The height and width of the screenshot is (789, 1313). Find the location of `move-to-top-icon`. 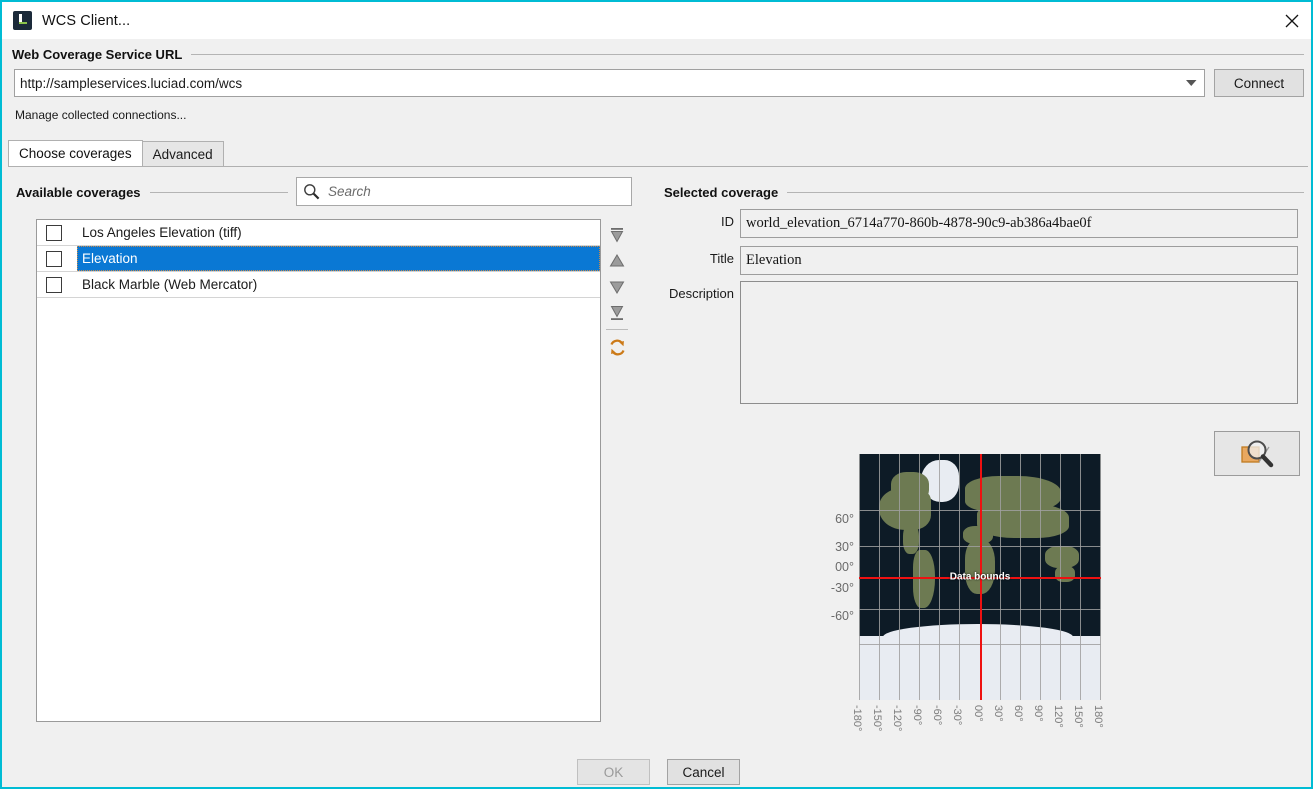

move-to-top-icon is located at coordinates (617, 235).